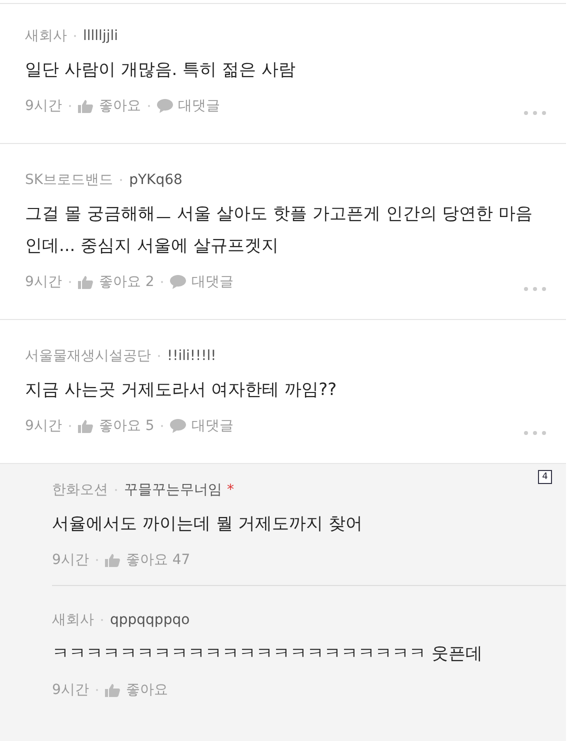 The height and width of the screenshot is (741, 572). What do you see at coordinates (116, 426) in the screenshot?
I see `like-button: 좋아요 5` at bounding box center [116, 426].